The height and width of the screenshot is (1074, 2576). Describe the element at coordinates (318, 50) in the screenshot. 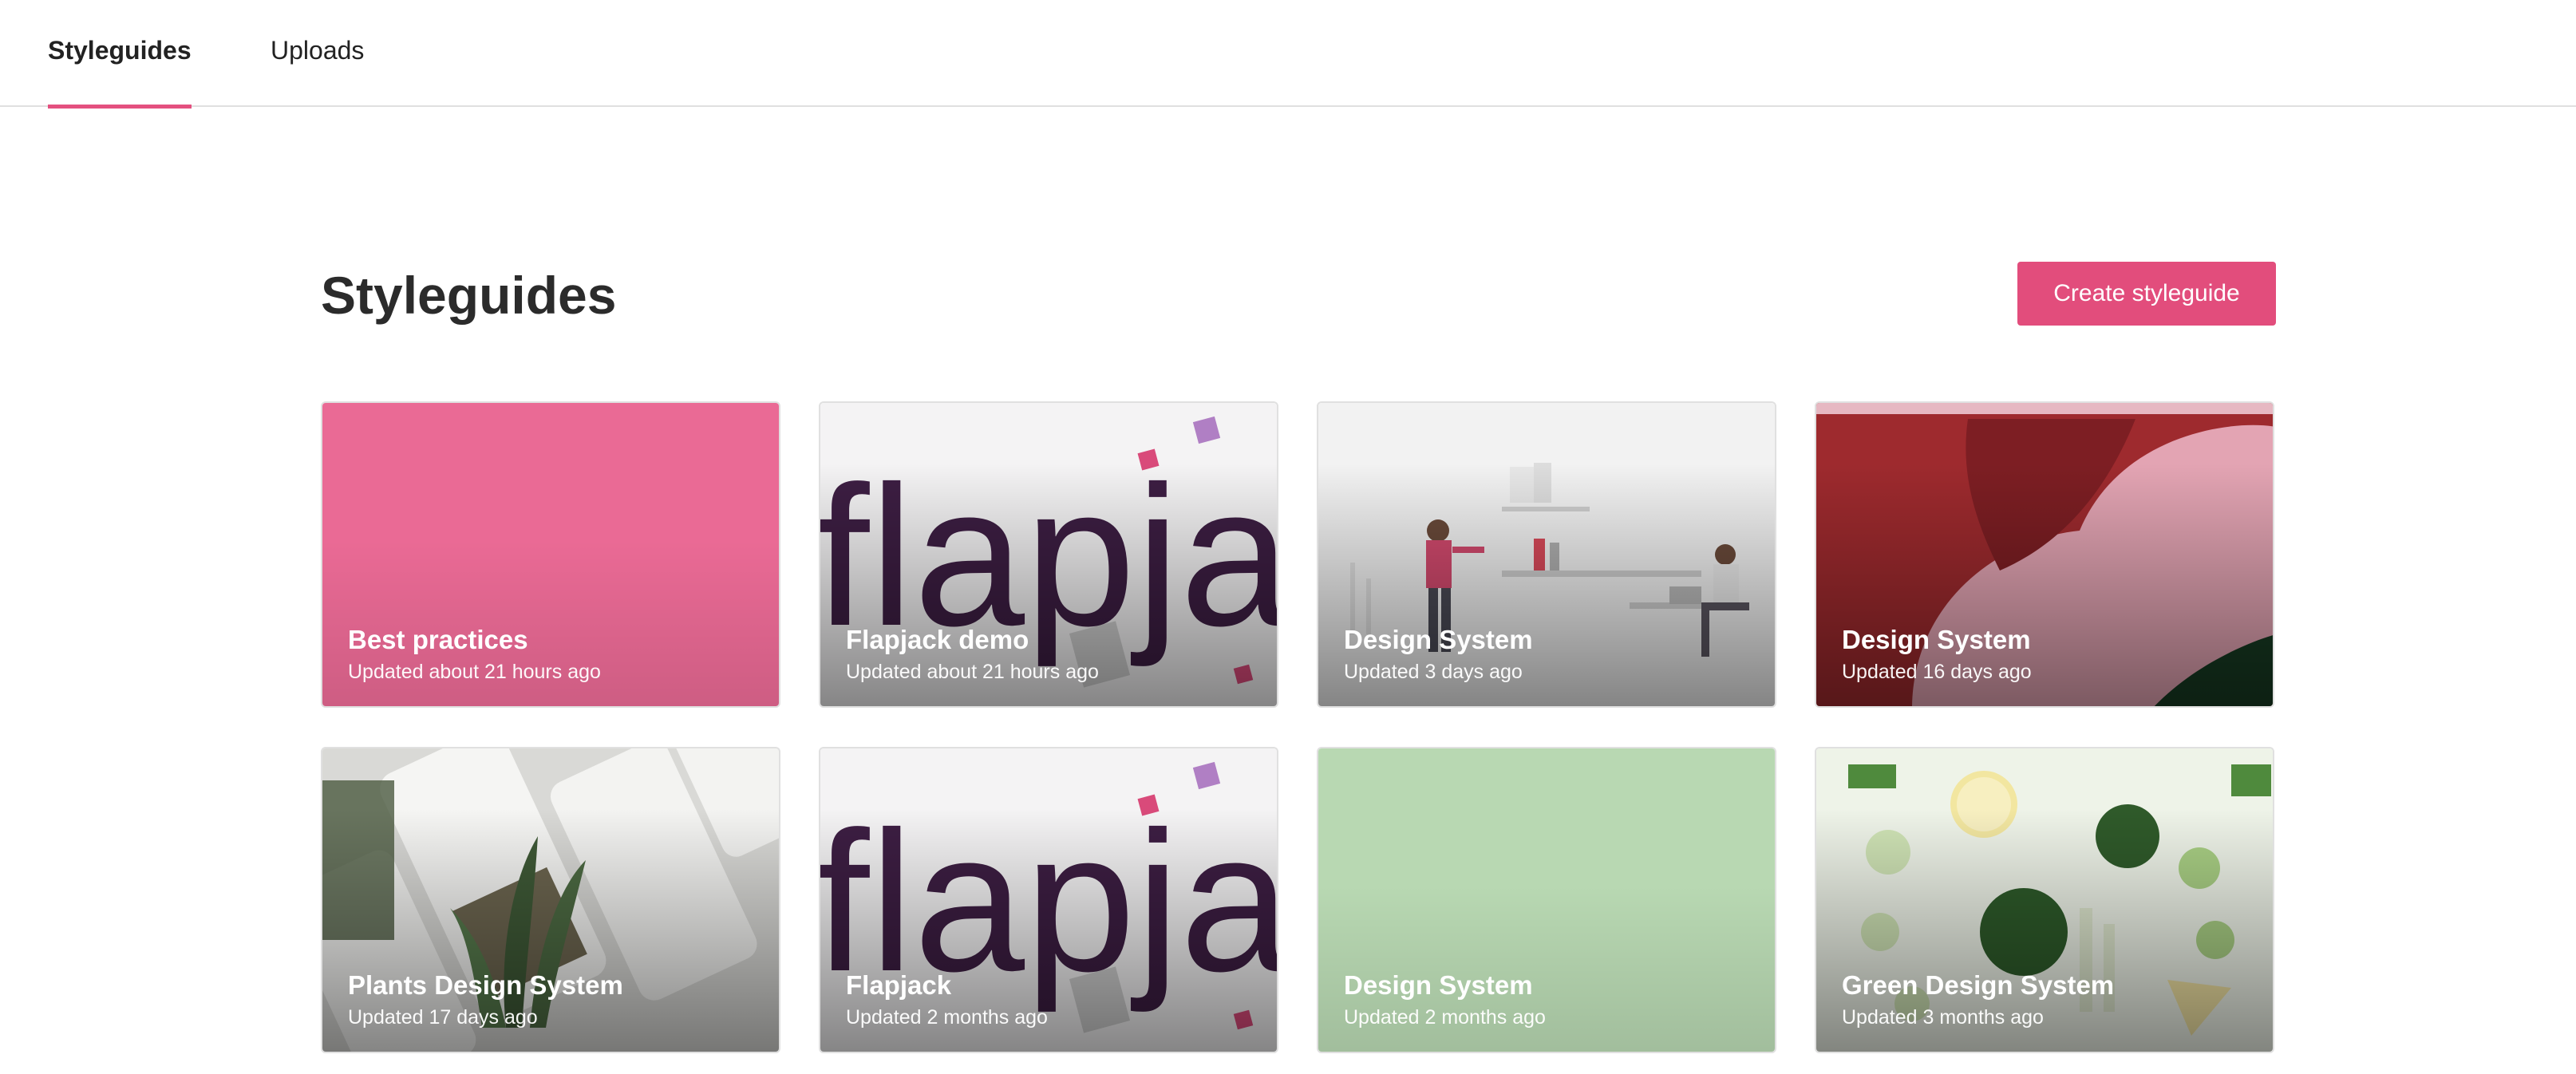

I see `tab-uploads-label: Uploads` at that location.